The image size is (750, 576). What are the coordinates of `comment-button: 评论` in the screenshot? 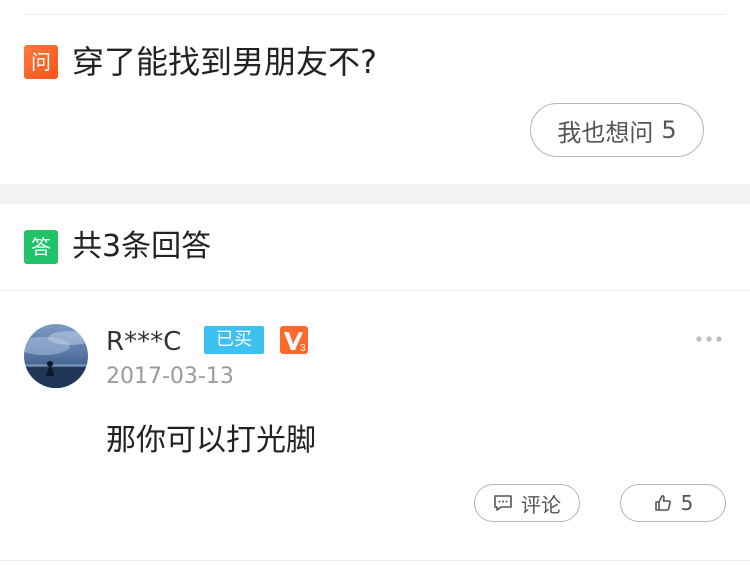 It's located at (527, 503).